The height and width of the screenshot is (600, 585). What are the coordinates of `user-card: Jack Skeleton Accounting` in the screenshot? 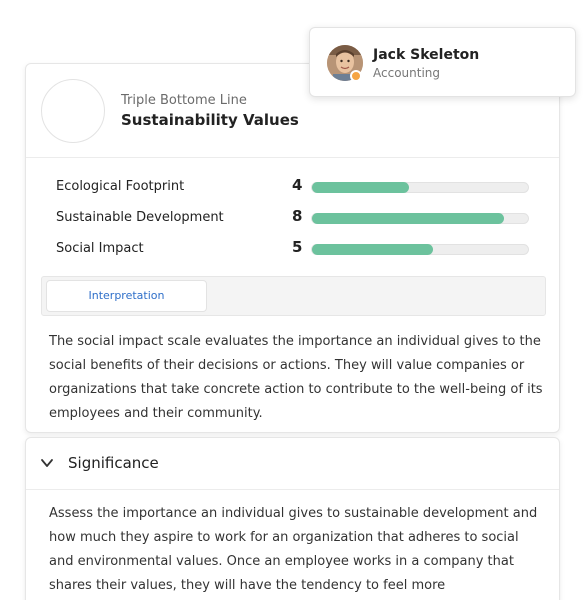 It's located at (442, 62).